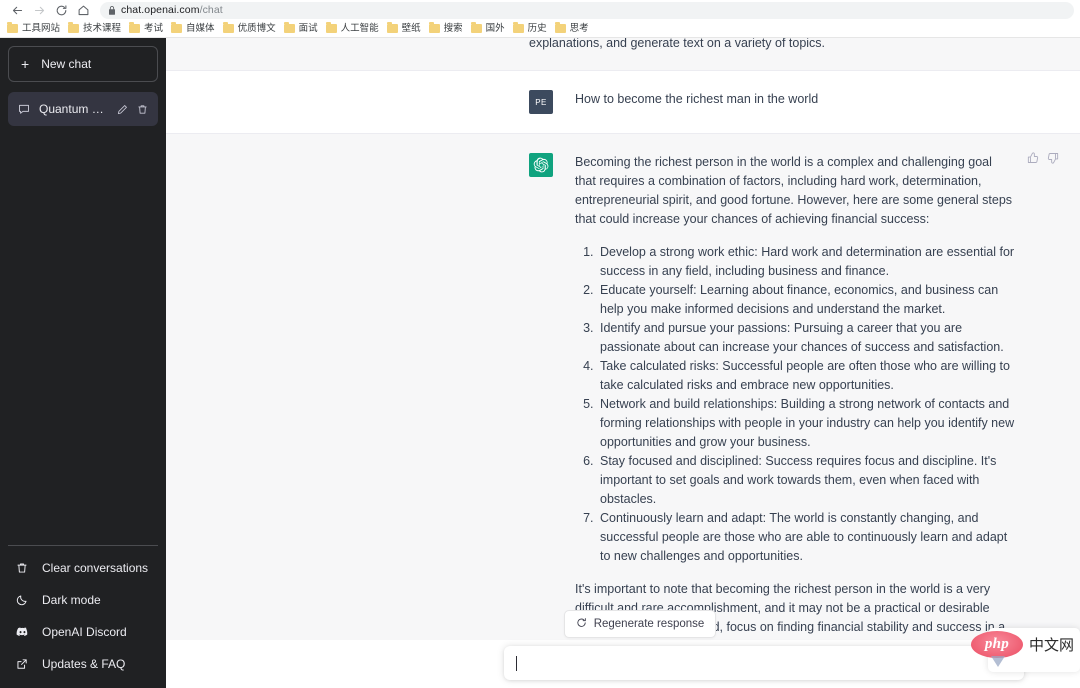  What do you see at coordinates (574, 29) in the screenshot?
I see `bookmark-item: 思考` at bounding box center [574, 29].